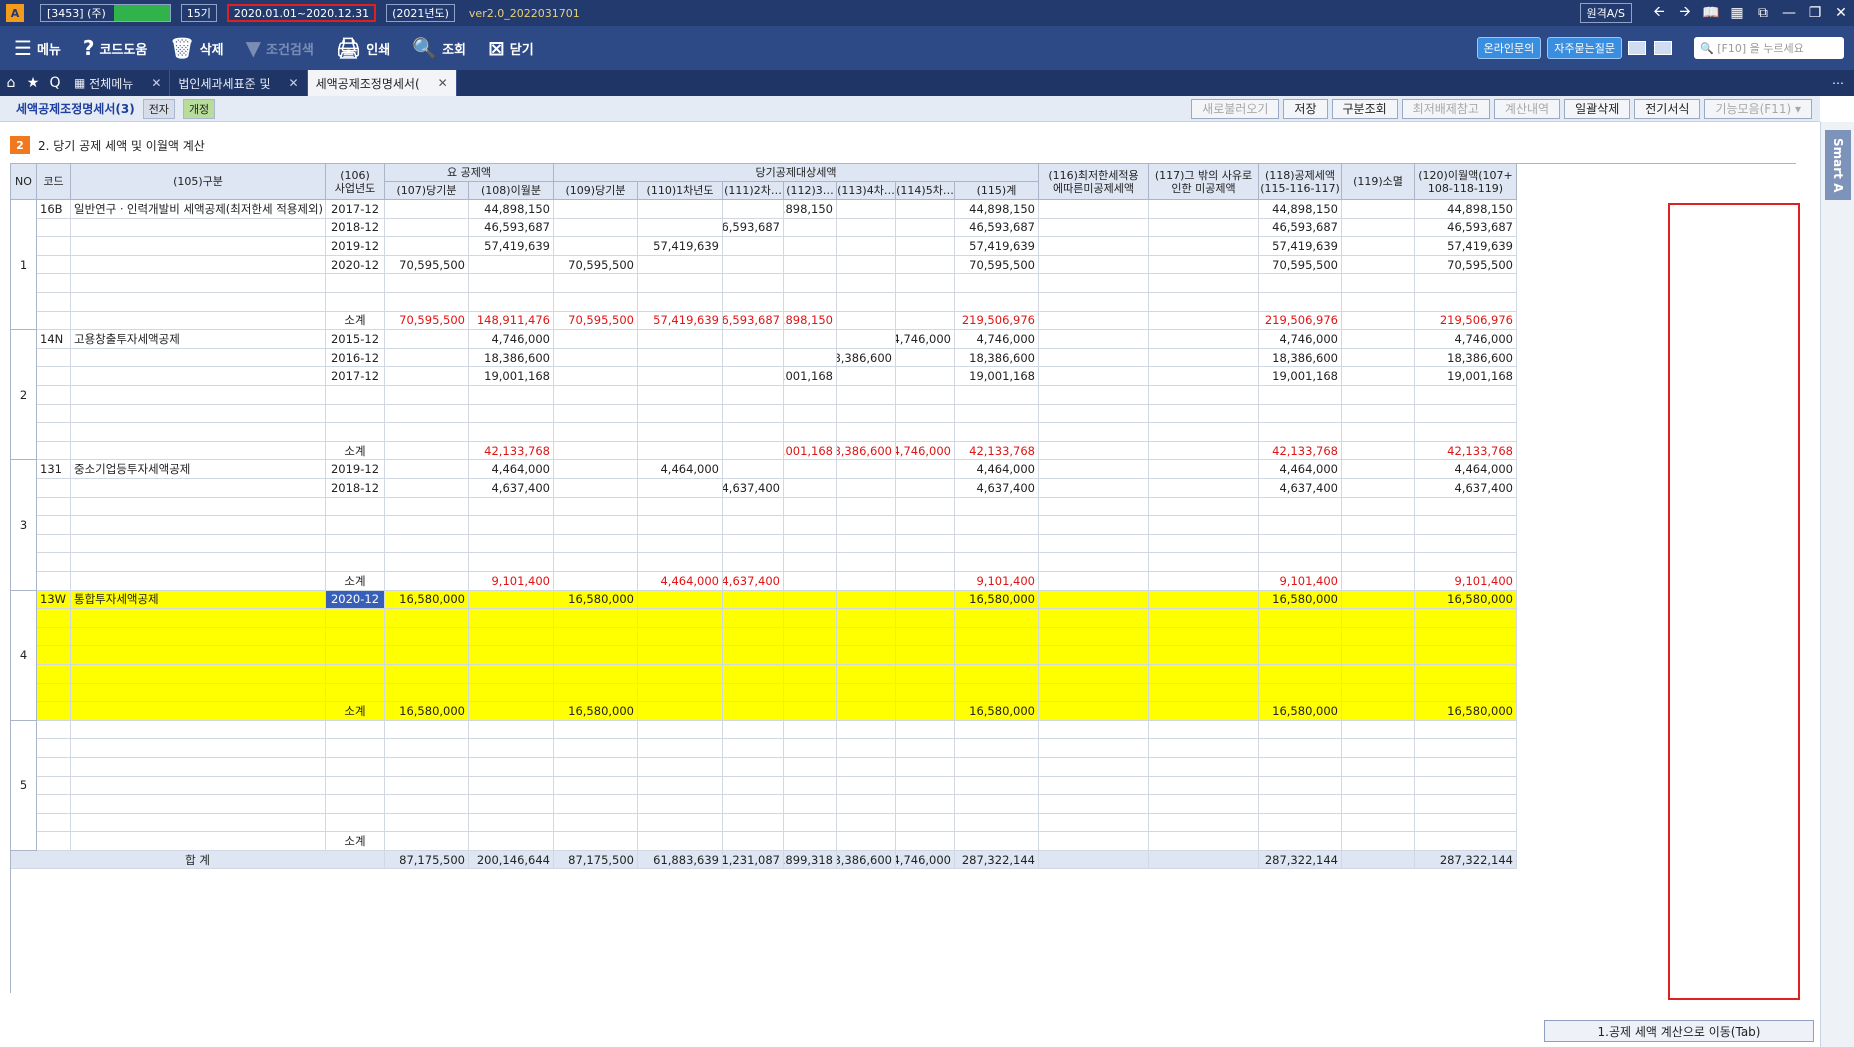  I want to click on delete-button: 🗑 삭제, so click(196, 48).